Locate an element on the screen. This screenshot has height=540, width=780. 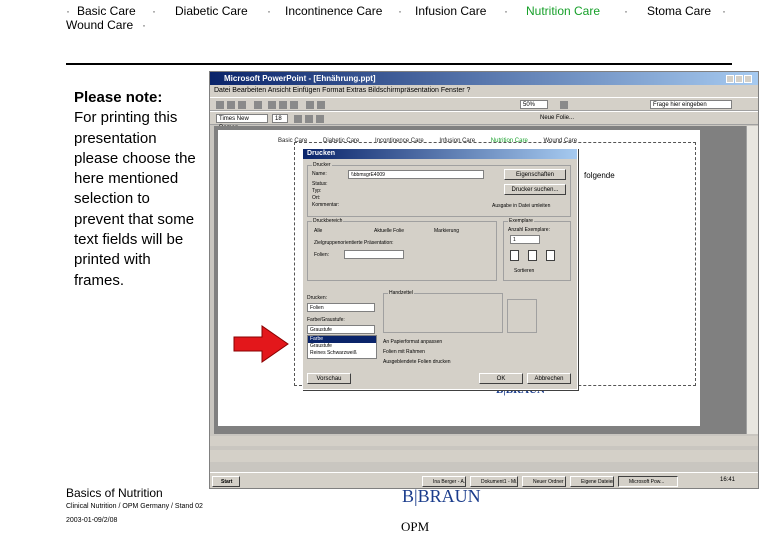
nav-infusion-care: Infusion Care is located at coordinates (450, 11).